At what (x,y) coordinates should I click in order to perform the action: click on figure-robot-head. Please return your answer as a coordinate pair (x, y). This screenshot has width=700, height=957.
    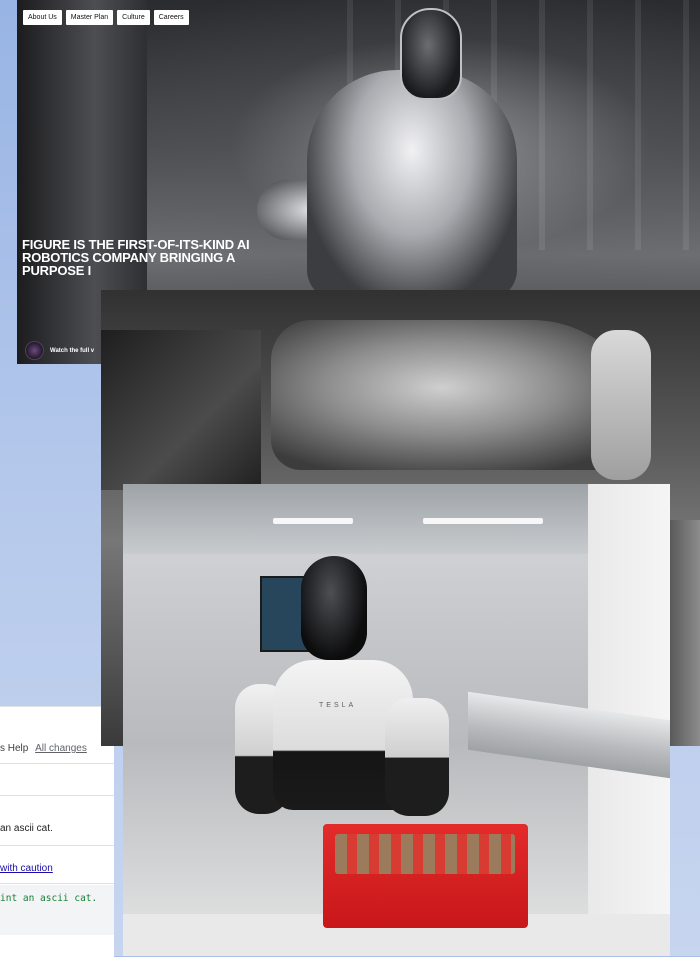
    Looking at the image, I should click on (431, 54).